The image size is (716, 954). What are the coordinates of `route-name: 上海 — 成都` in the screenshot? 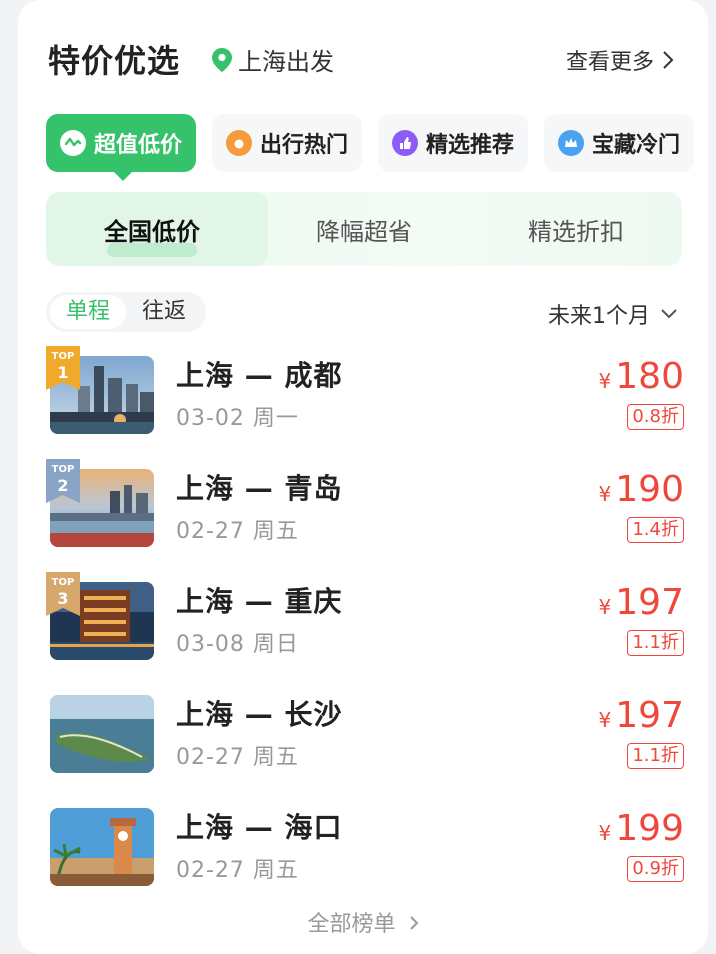 It's located at (259, 375).